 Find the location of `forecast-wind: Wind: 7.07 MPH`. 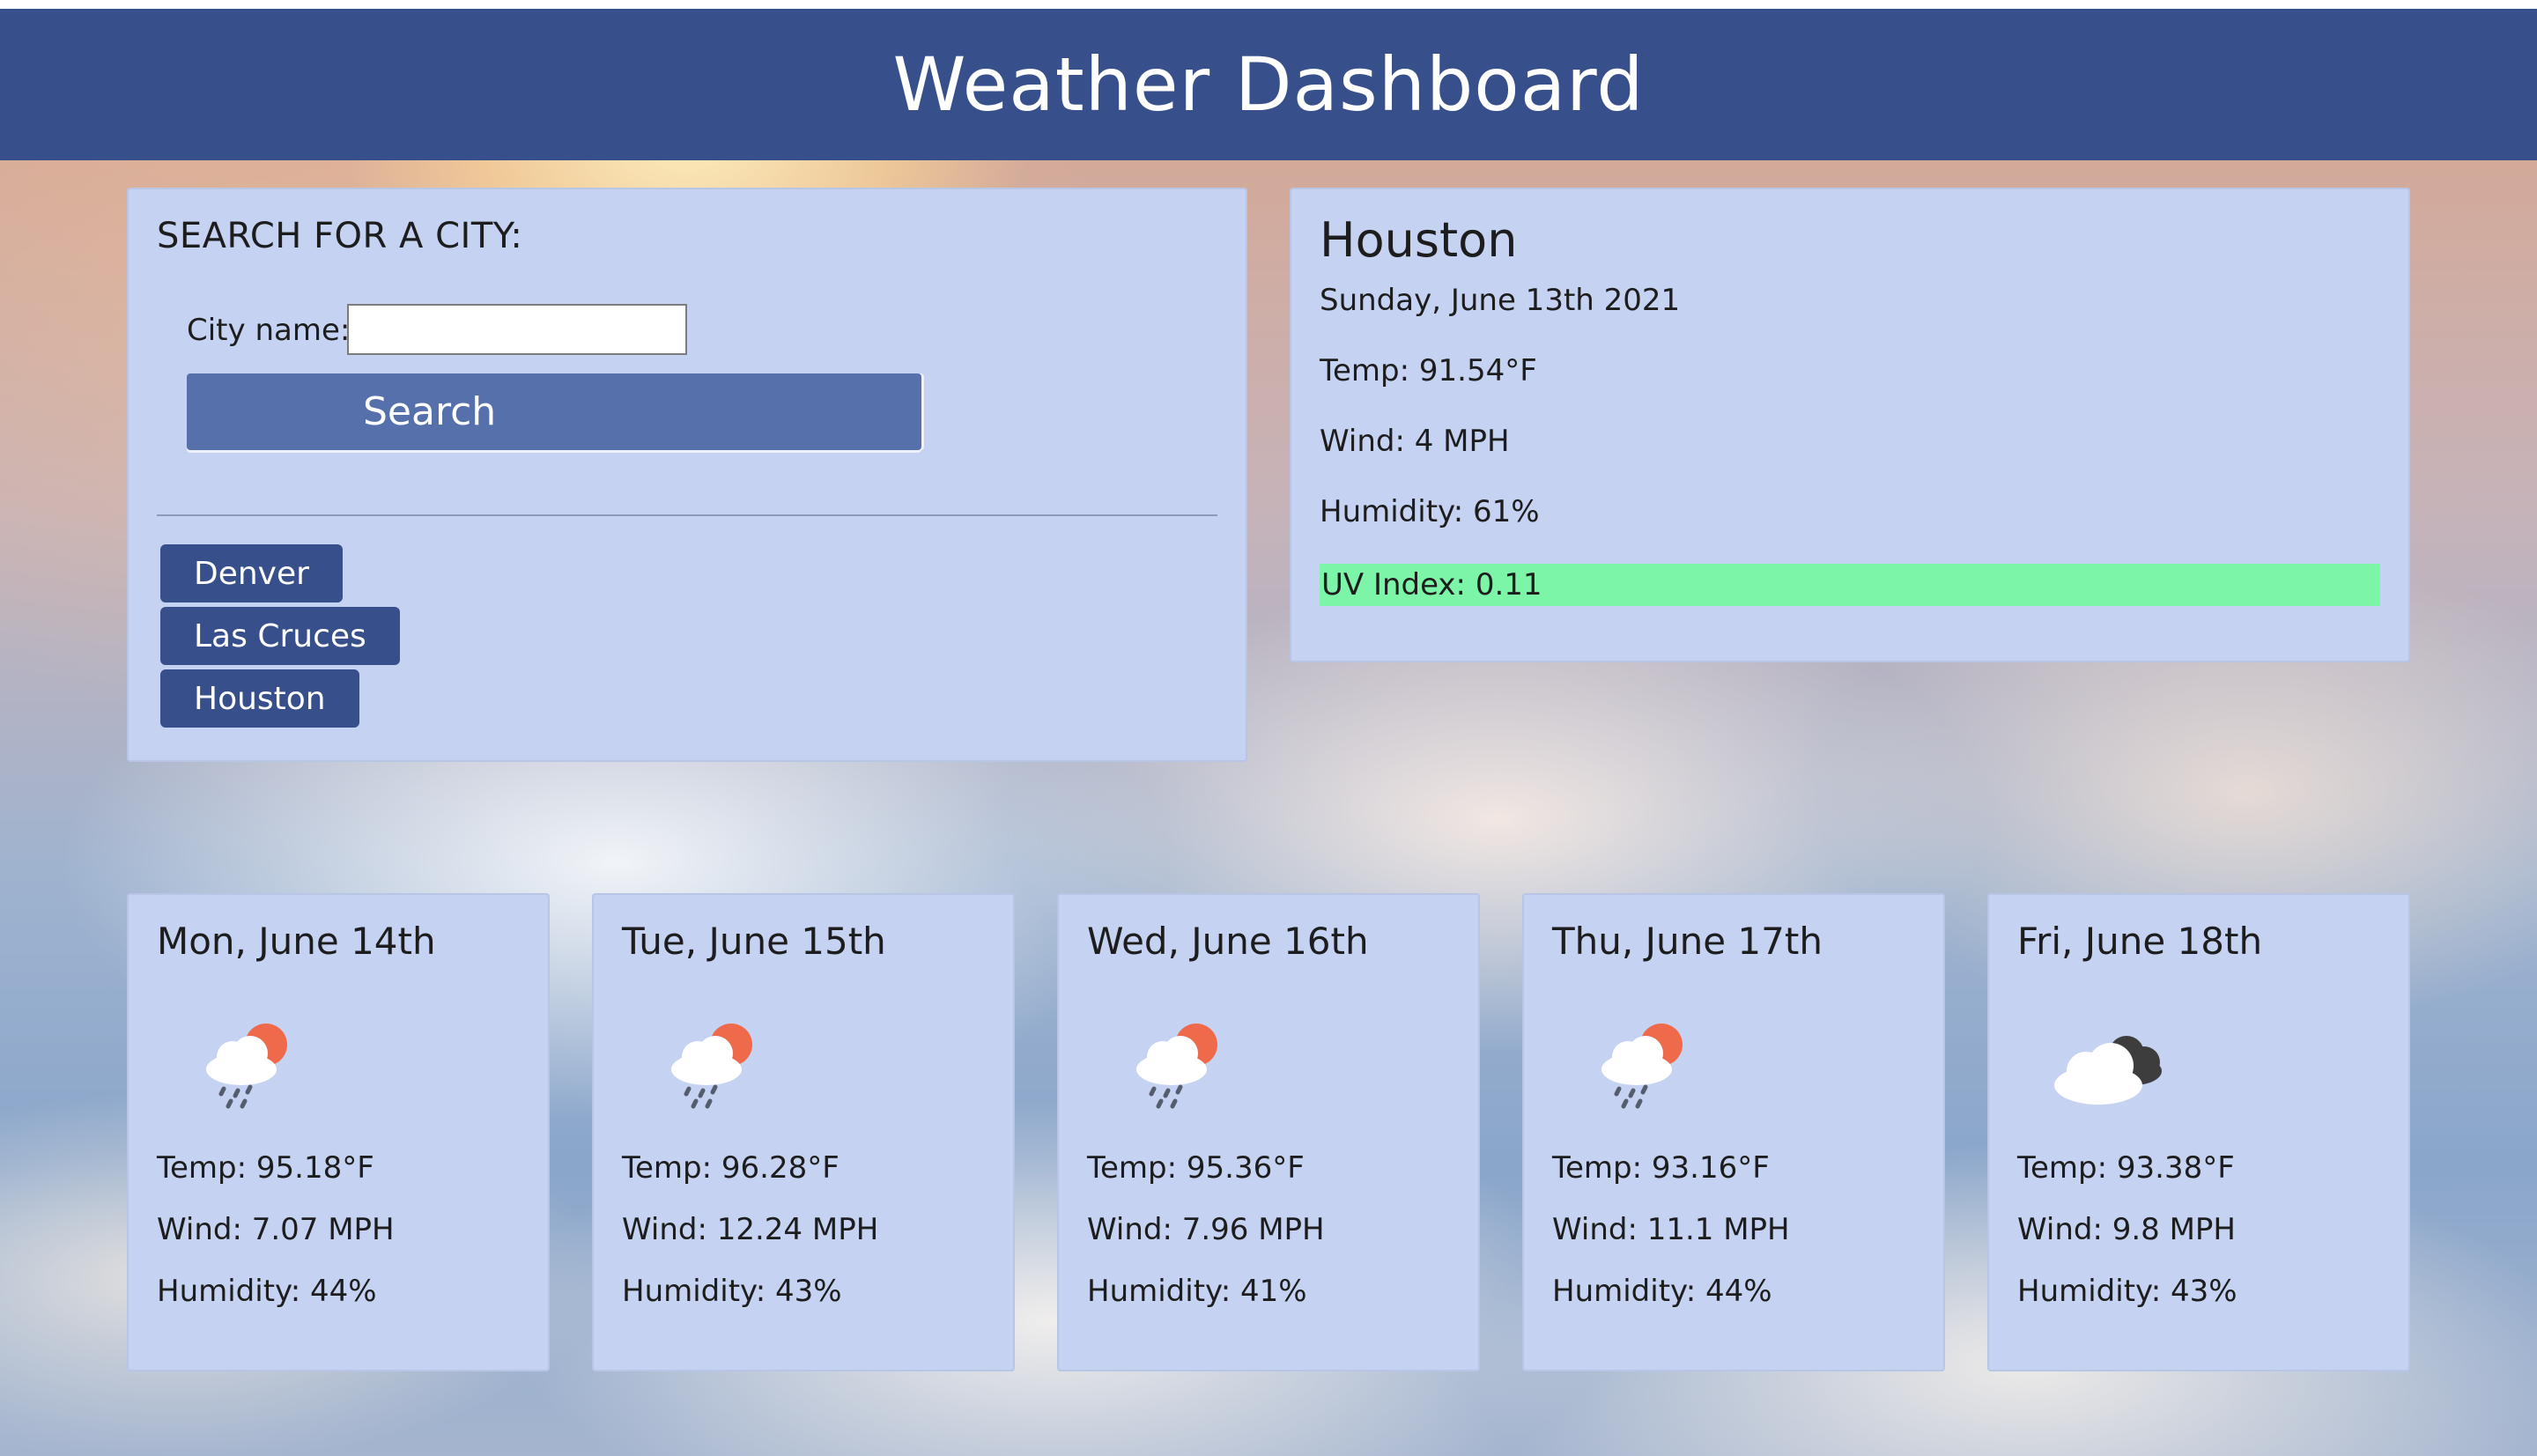

forecast-wind: Wind: 7.07 MPH is located at coordinates (276, 1229).